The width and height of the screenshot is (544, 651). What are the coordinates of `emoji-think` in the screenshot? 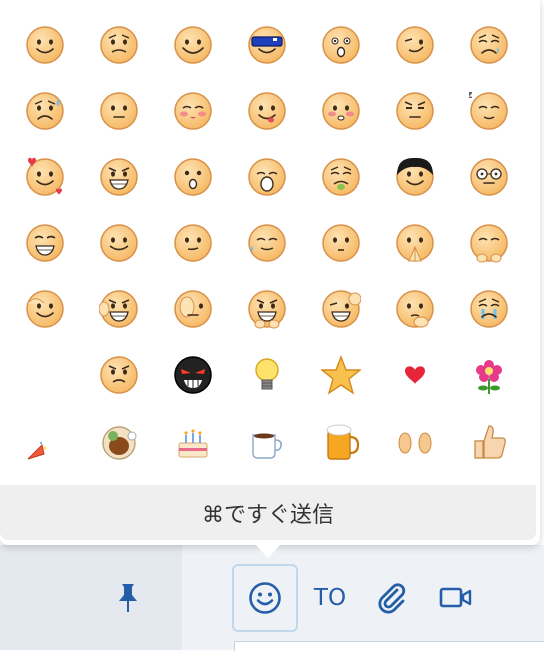 It's located at (415, 309).